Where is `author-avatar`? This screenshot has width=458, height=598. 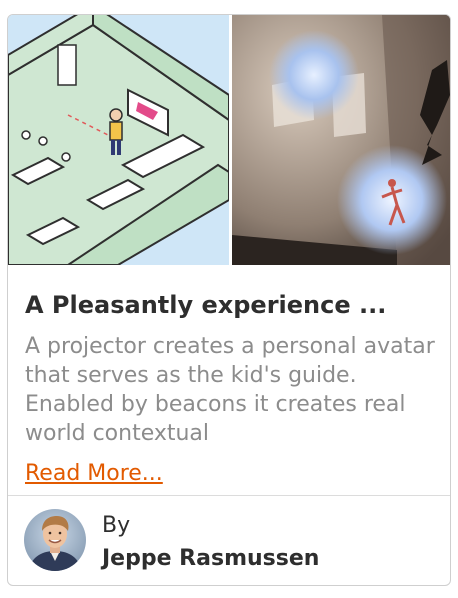 author-avatar is located at coordinates (55, 540).